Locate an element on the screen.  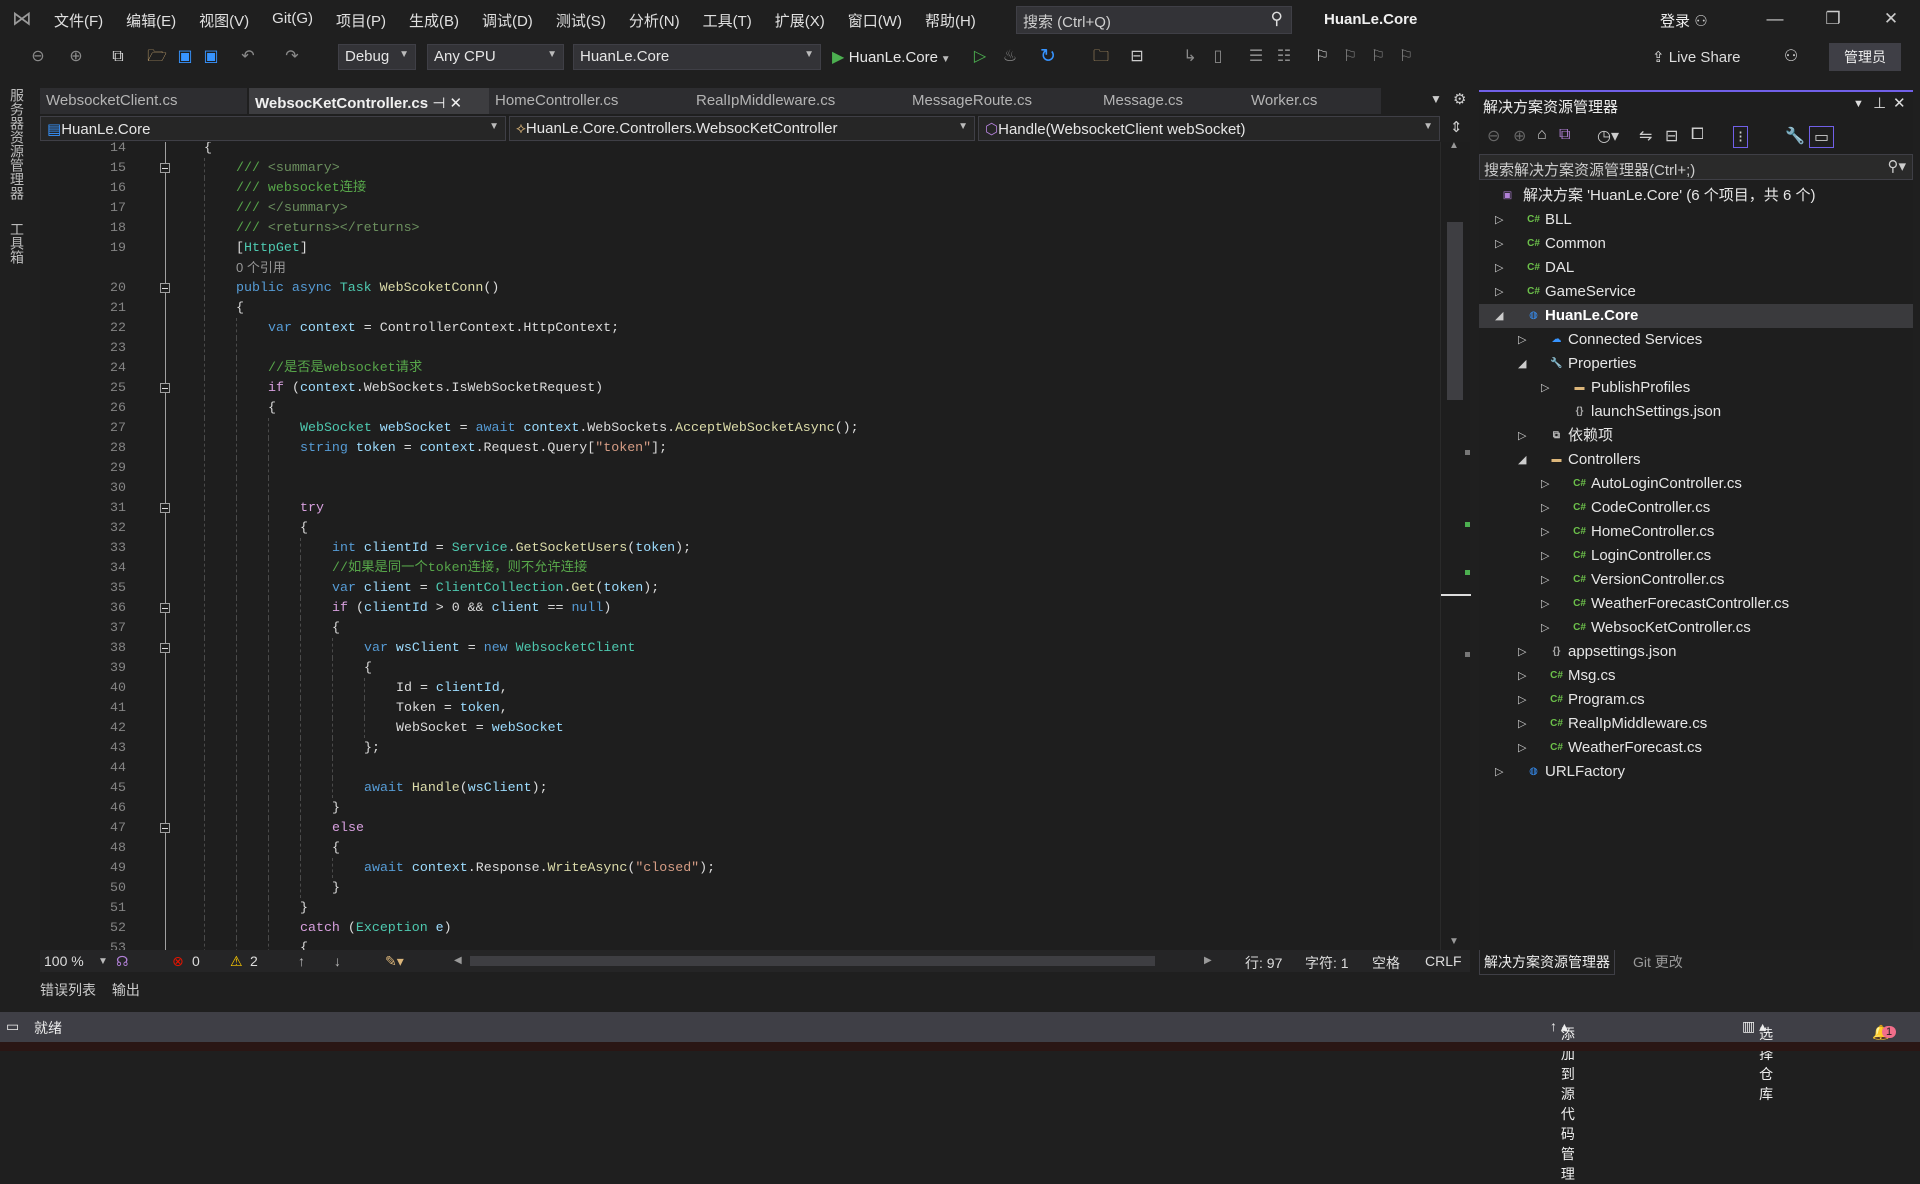
tab-realipmiddleware-cs: RealIpMiddleware.cs is located at coordinates (798, 101).